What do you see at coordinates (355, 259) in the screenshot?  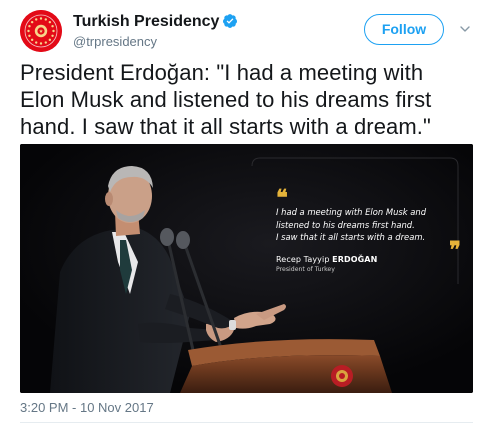 I see `quote-author-surname: ERDOĞAN` at bounding box center [355, 259].